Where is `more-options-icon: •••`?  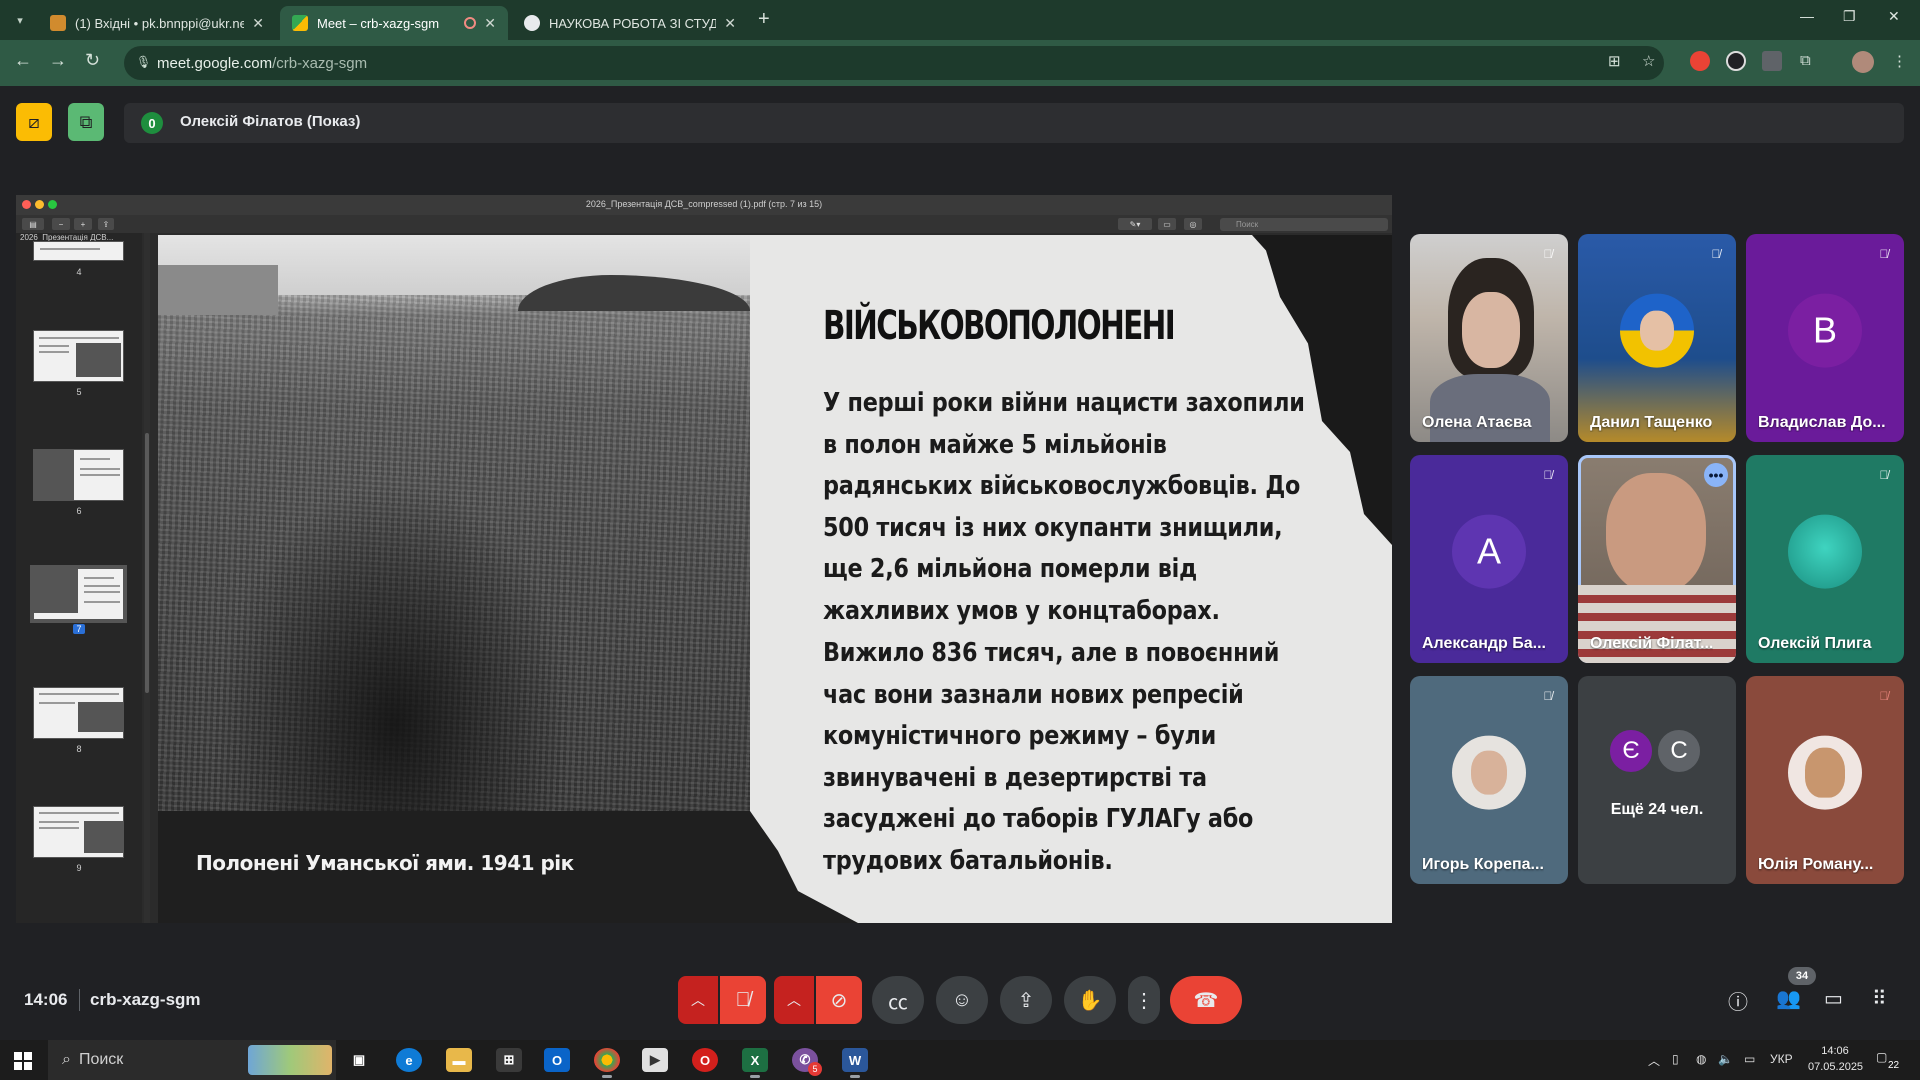
more-options-icon: ••• is located at coordinates (1716, 475).